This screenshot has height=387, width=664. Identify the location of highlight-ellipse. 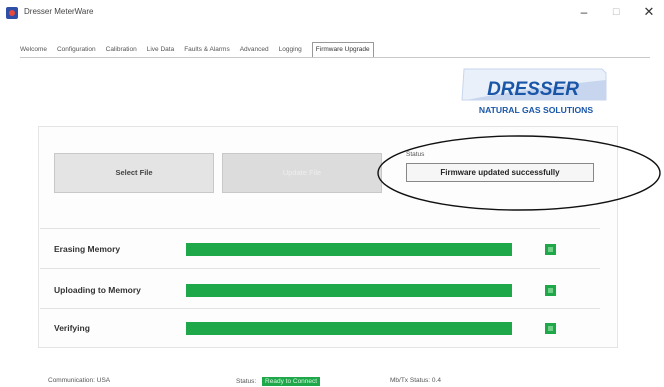
(519, 173).